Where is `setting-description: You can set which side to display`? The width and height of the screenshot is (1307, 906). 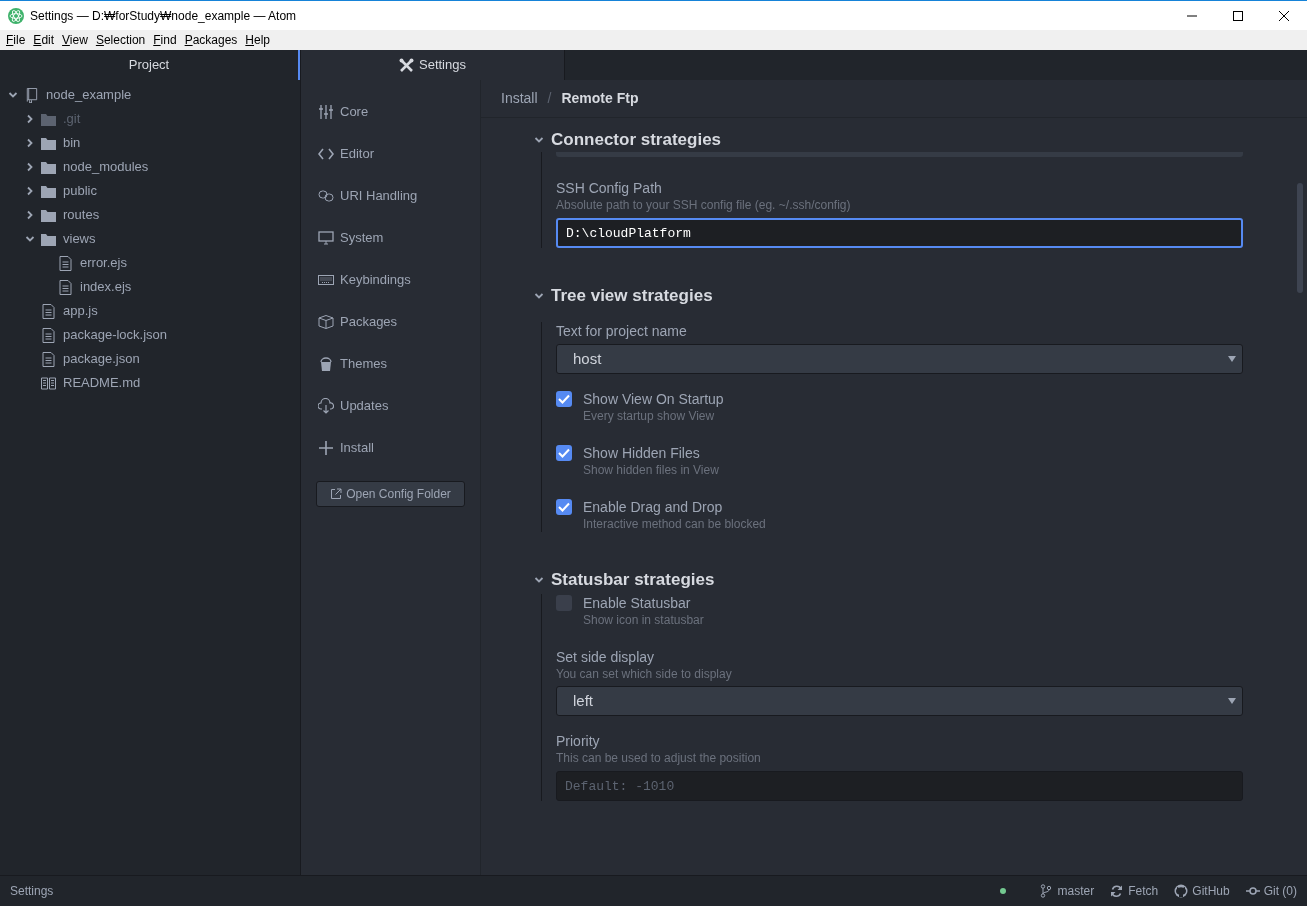 setting-description: You can set which side to display is located at coordinates (644, 674).